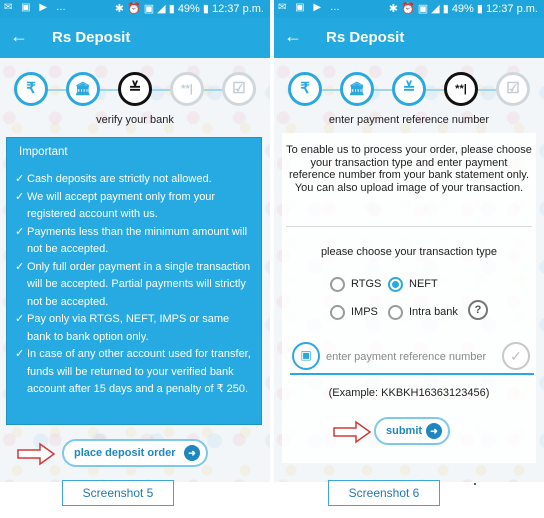 The height and width of the screenshot is (518, 544). I want to click on notice-heading: Important, so click(43, 152).